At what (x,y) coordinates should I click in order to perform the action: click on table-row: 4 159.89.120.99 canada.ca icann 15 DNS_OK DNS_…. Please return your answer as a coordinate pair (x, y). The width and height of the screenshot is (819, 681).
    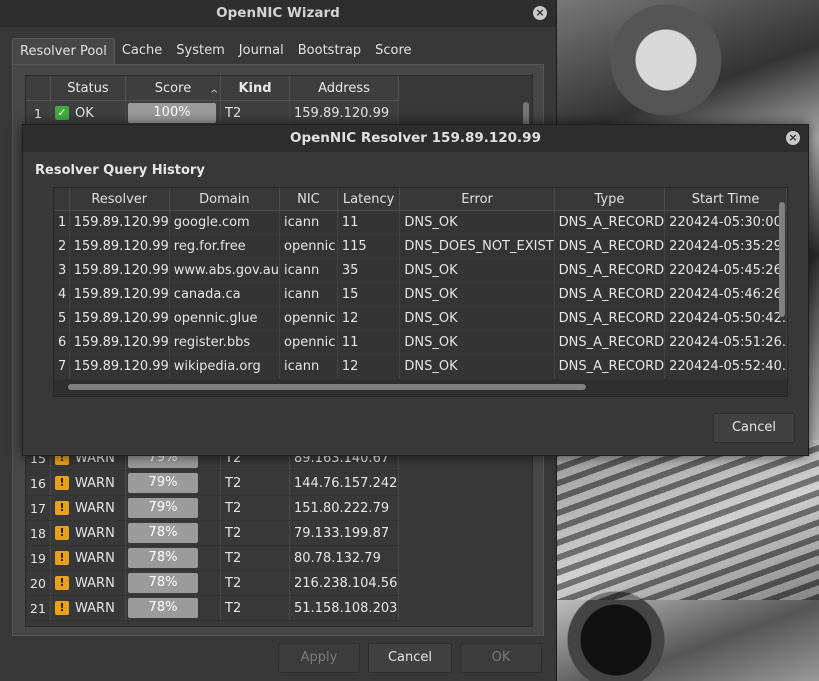
    Looking at the image, I should click on (420, 294).